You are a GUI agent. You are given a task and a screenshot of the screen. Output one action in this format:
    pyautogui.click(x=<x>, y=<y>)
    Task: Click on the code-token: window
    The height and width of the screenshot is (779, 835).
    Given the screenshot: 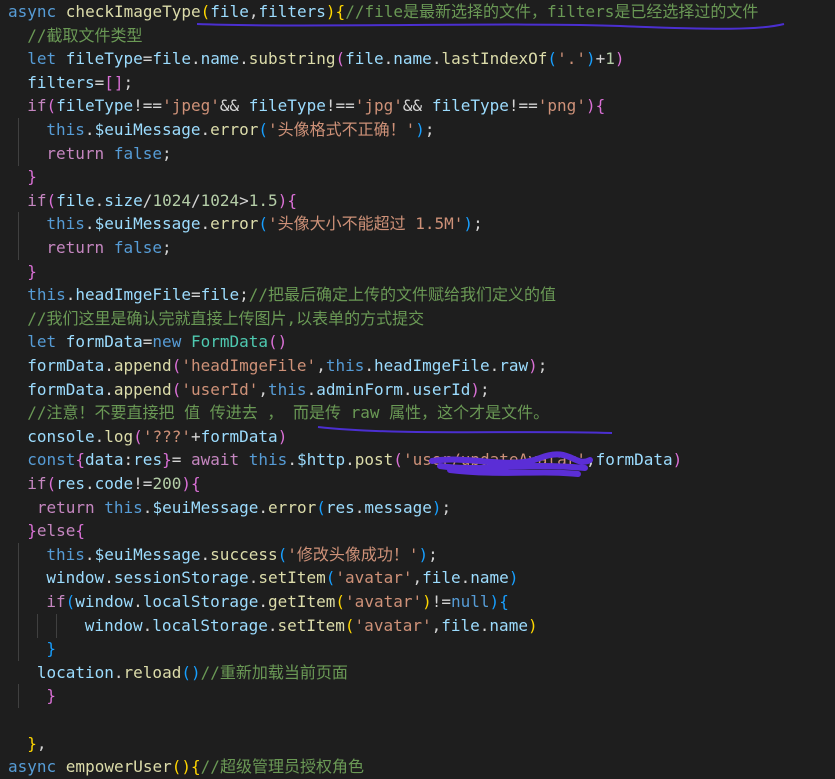 What is the action you would take?
    pyautogui.click(x=113, y=625)
    